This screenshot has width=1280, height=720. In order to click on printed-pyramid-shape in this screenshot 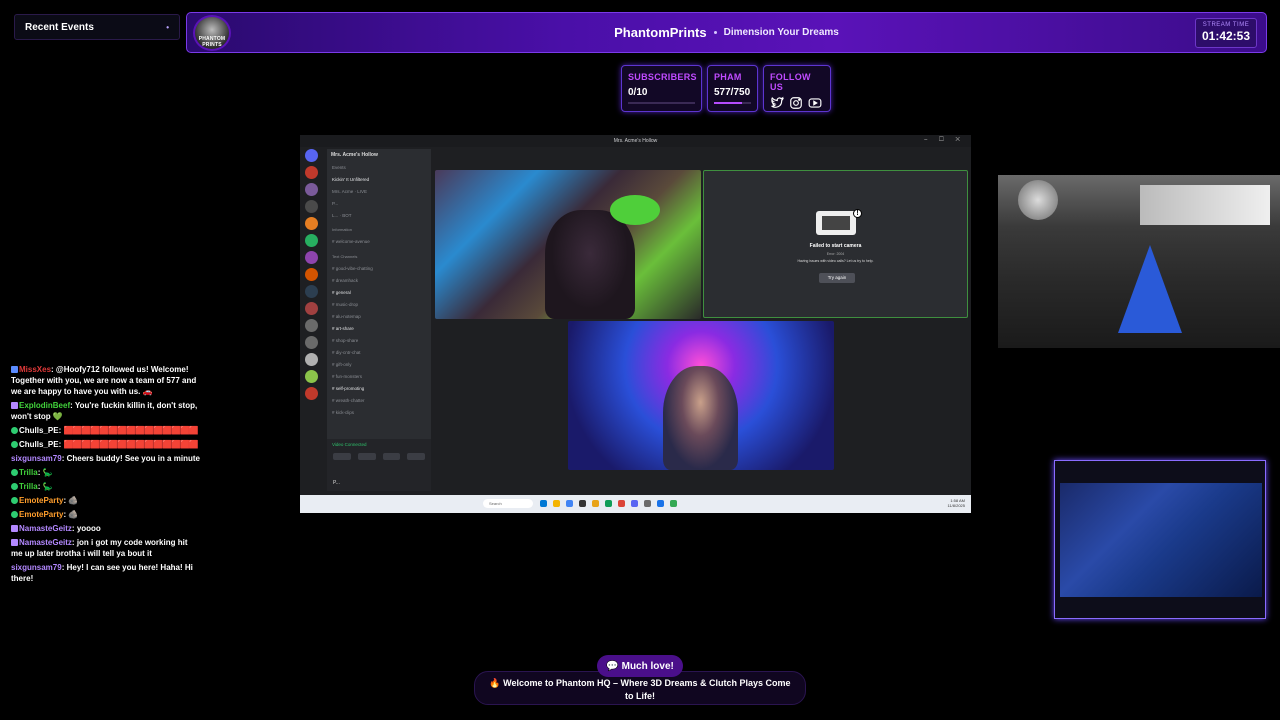, I will do `click(1150, 289)`.